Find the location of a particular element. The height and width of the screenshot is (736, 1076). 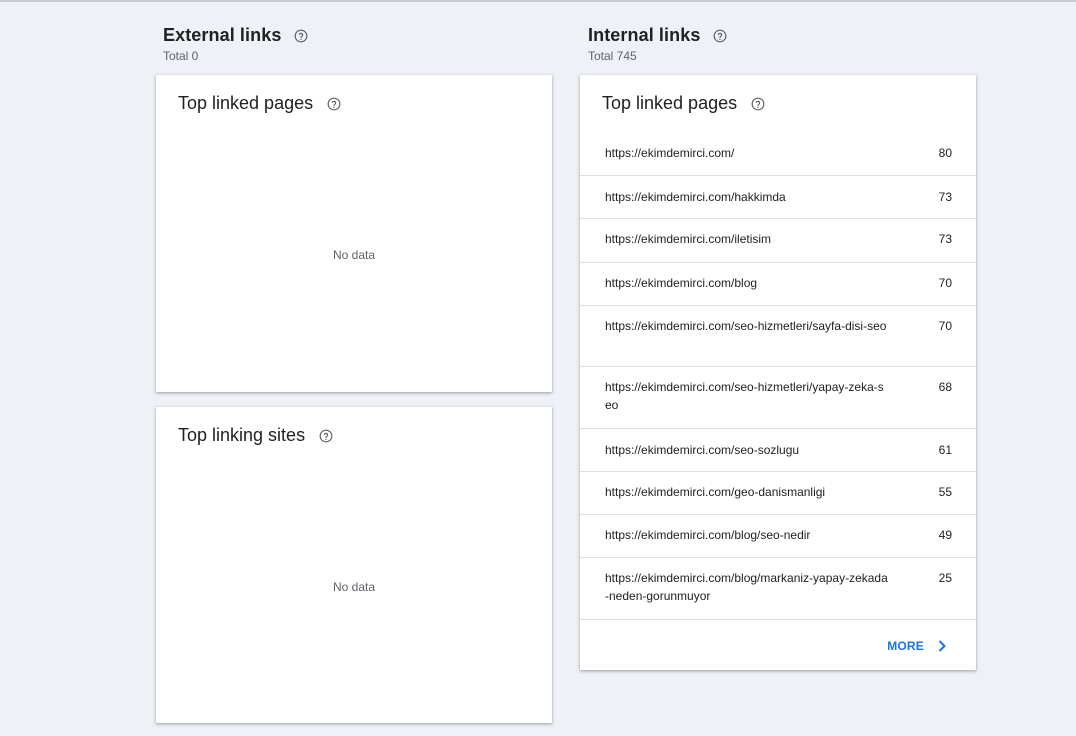

link-count: 55 is located at coordinates (945, 492).